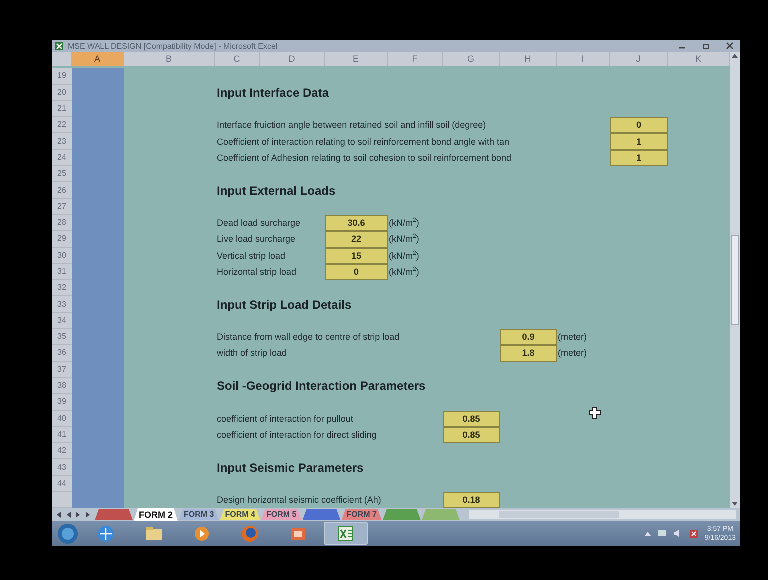  I want to click on row-header: 31, so click(62, 272).